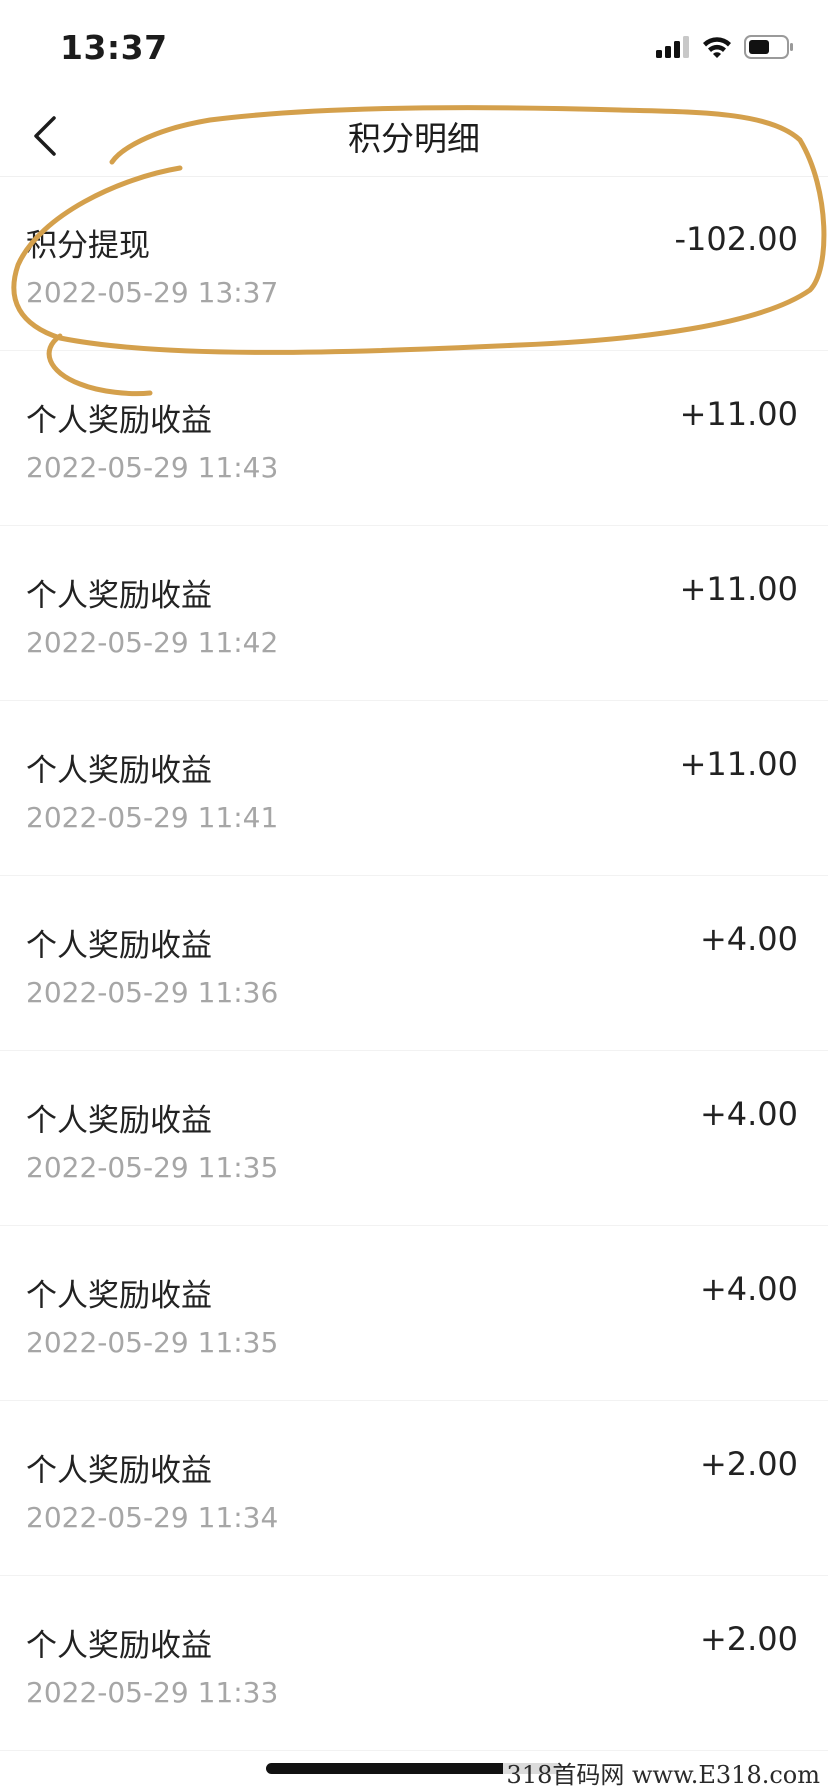  I want to click on list-item: 个人奖励收益 2022-05-29 11:42 +11.00, so click(414, 613).